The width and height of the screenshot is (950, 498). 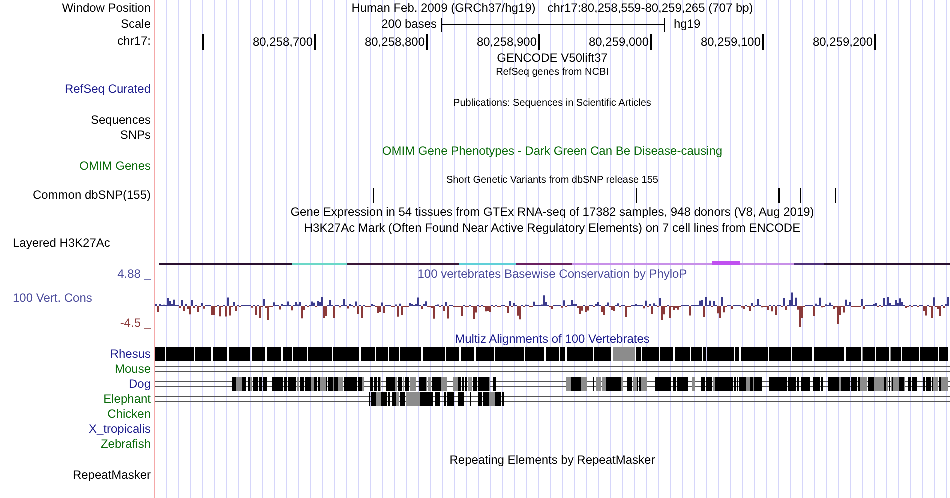 I want to click on track-title: Multiz Alignments of 100 Vertebrates, so click(x=552, y=339).